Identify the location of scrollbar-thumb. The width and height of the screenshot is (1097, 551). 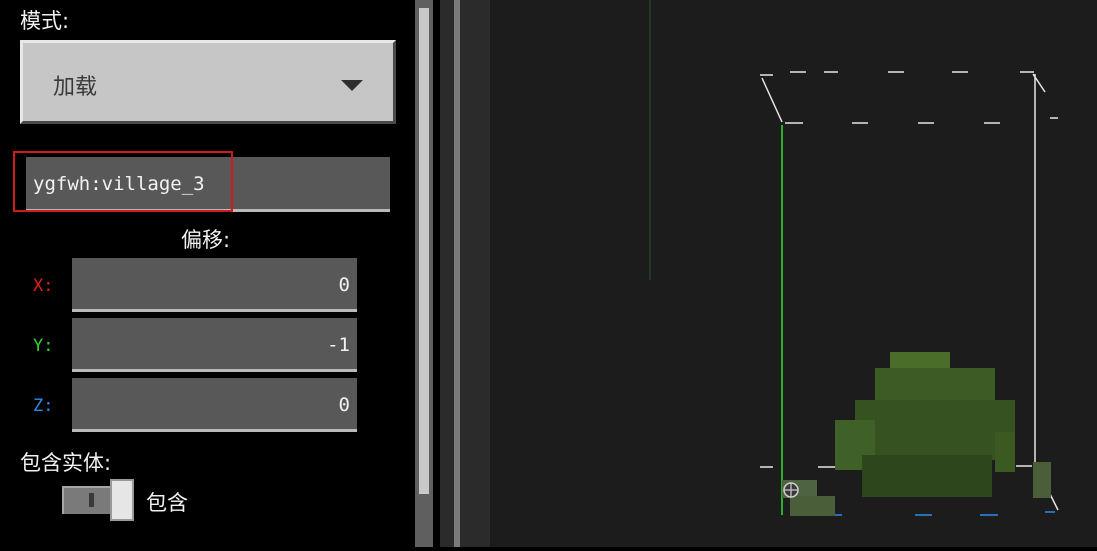
(424, 251).